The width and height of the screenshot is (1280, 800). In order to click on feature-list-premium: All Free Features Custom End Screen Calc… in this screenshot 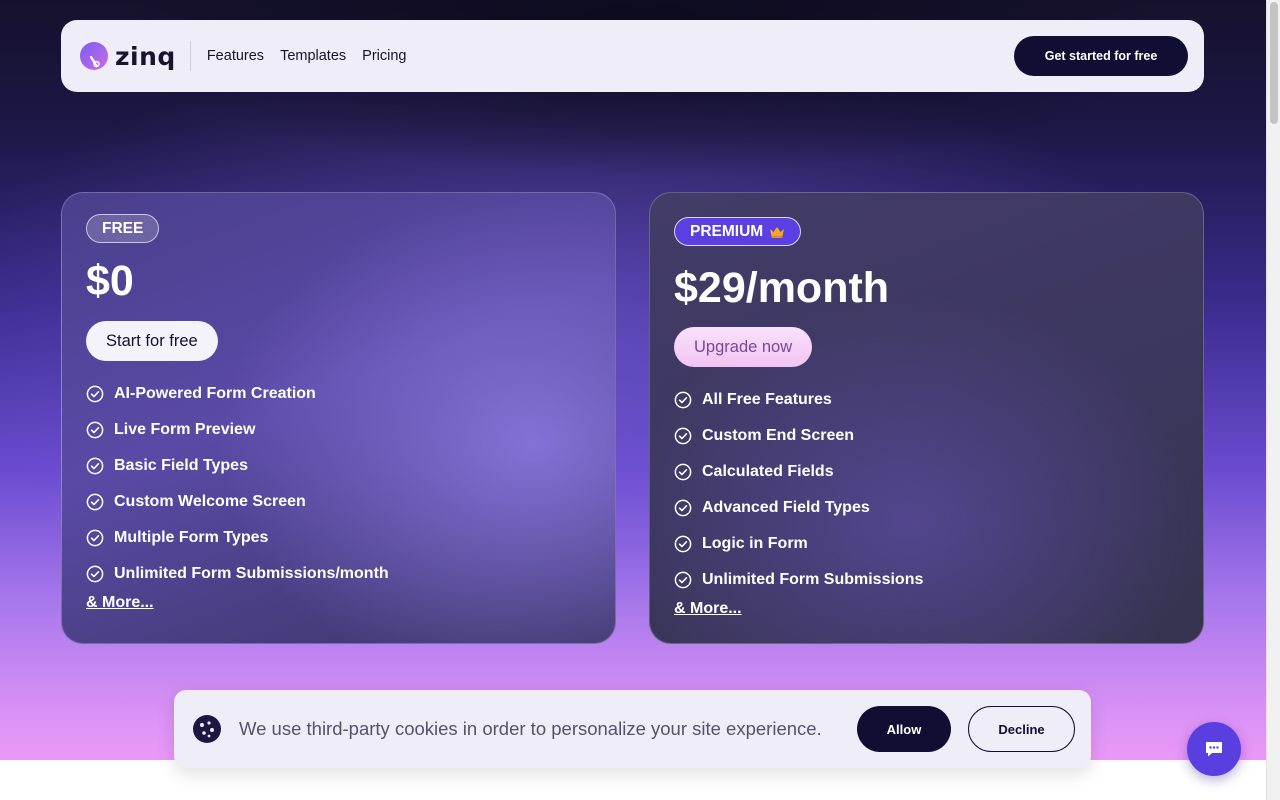, I will do `click(798, 490)`.